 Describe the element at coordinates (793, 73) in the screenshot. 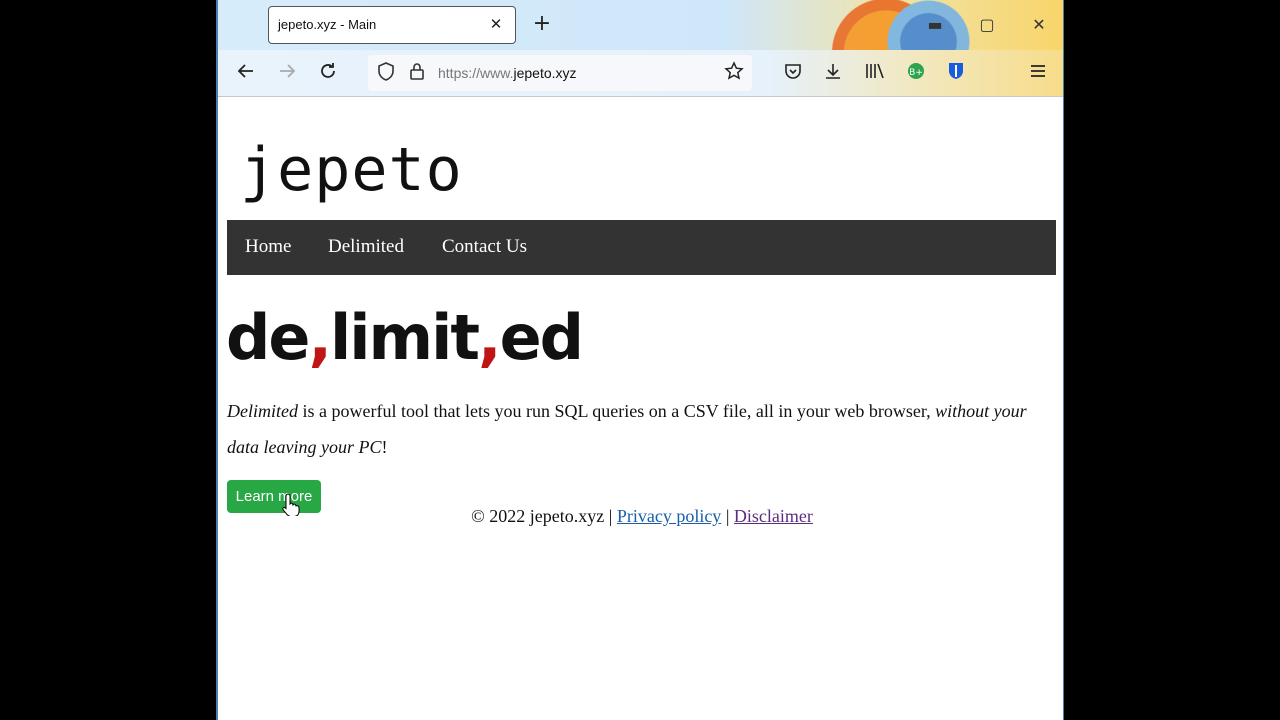

I see `pocket-icon` at that location.